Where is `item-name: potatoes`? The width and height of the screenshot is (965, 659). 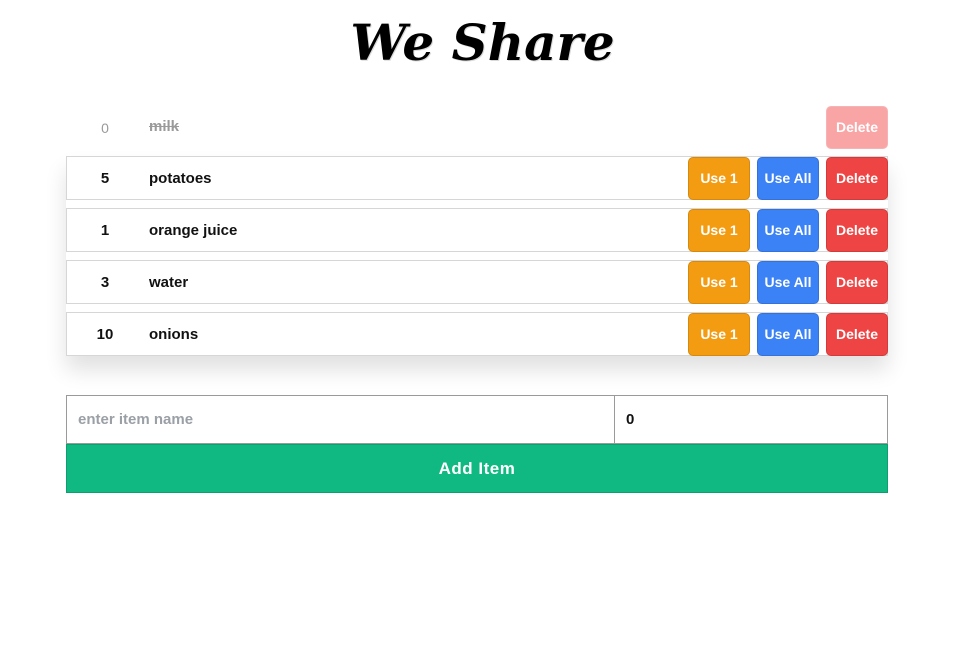 item-name: potatoes is located at coordinates (180, 178).